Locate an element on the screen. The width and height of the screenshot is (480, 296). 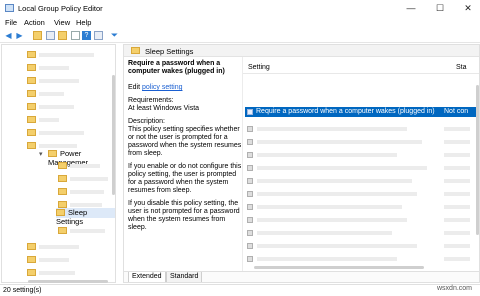
details-header: Sleep Settings is located at coordinates (301, 51).